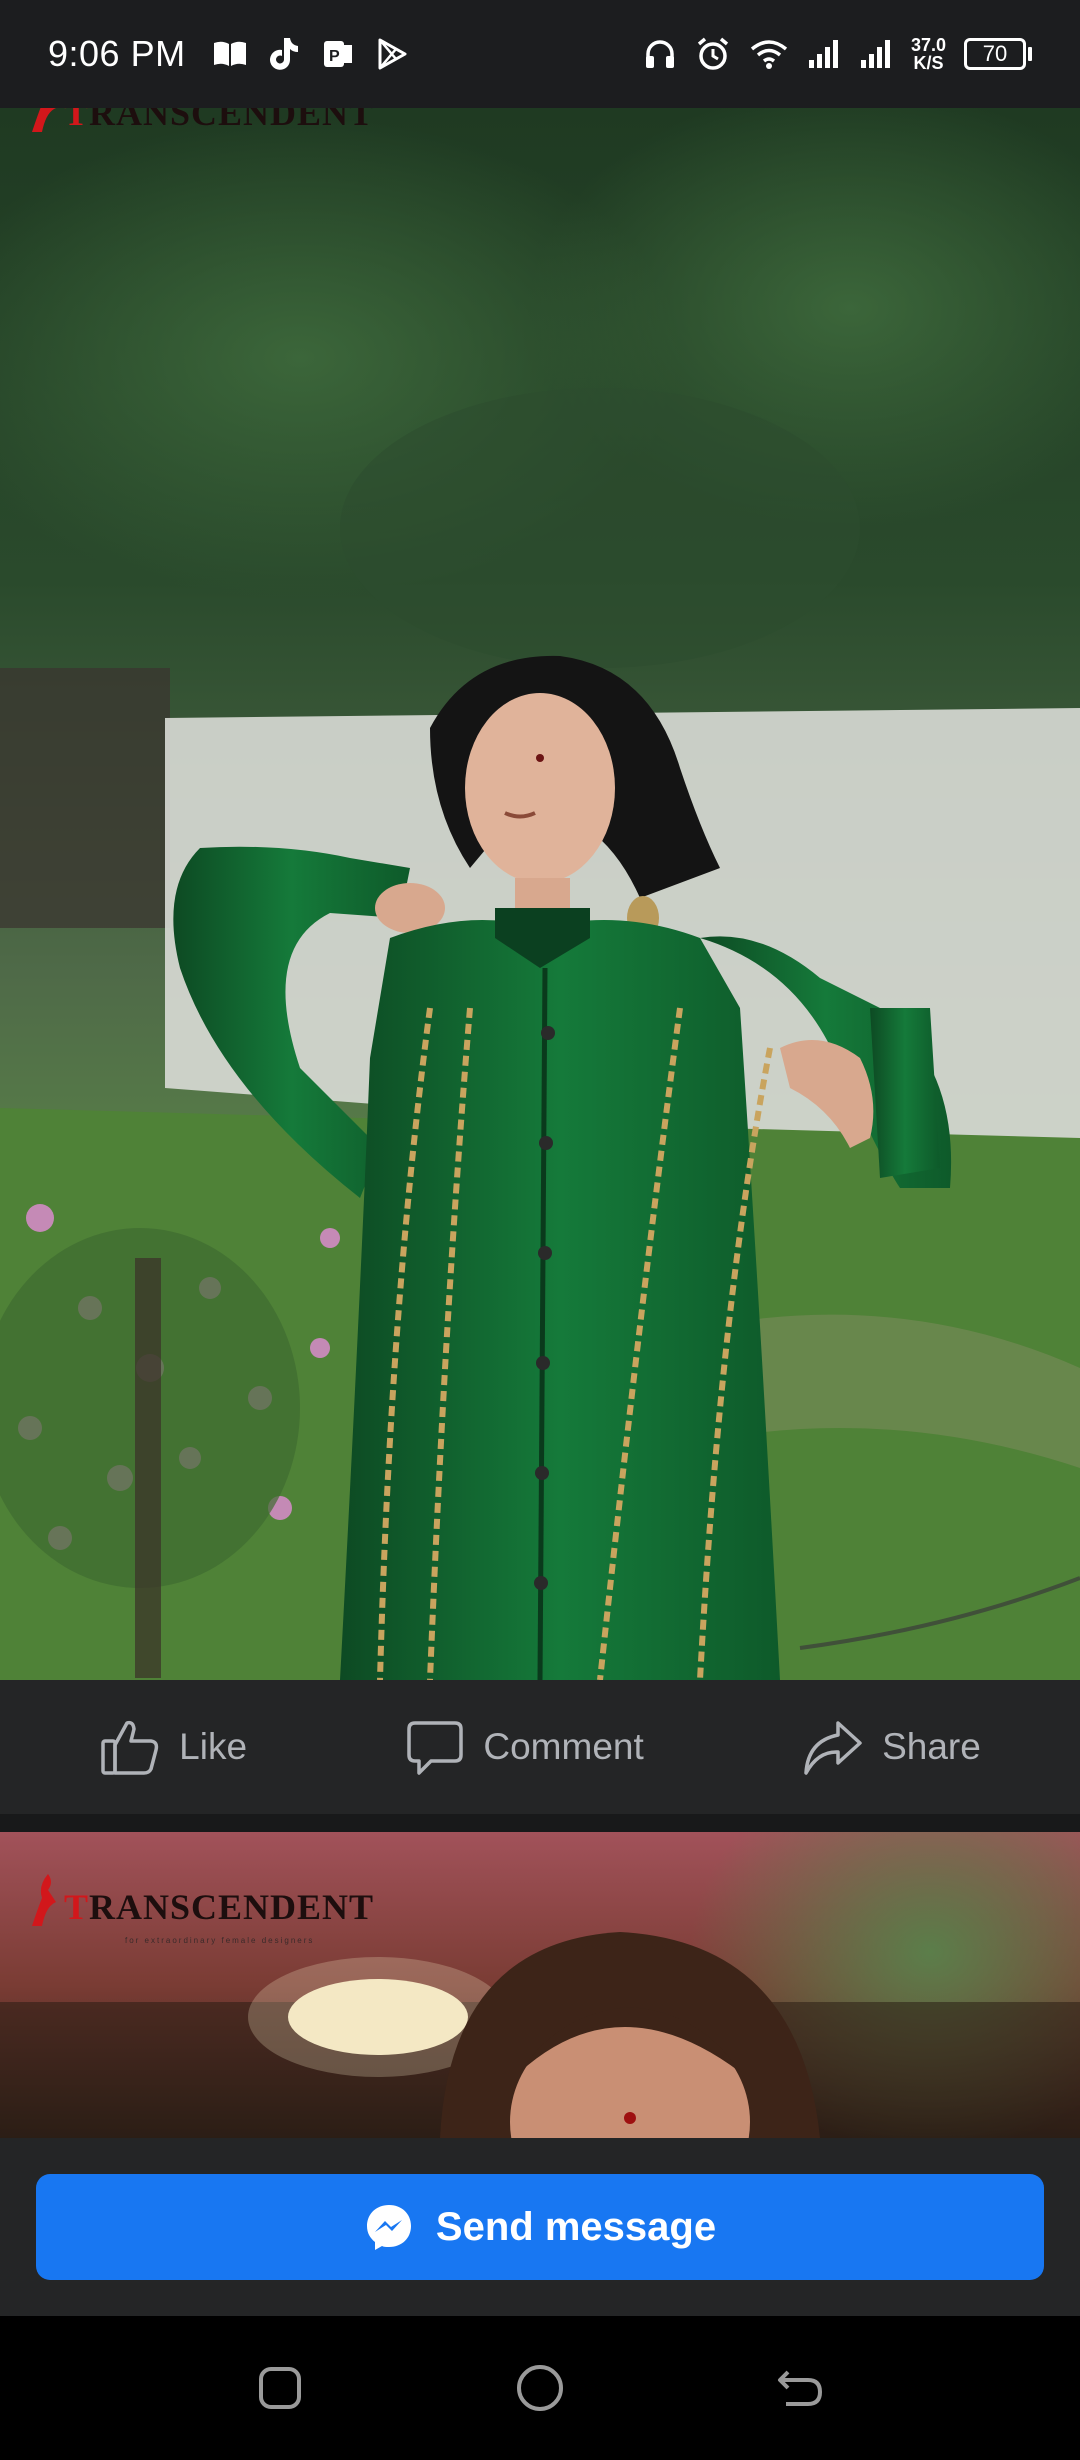  I want to click on recent-apps-icon, so click(280, 2388).